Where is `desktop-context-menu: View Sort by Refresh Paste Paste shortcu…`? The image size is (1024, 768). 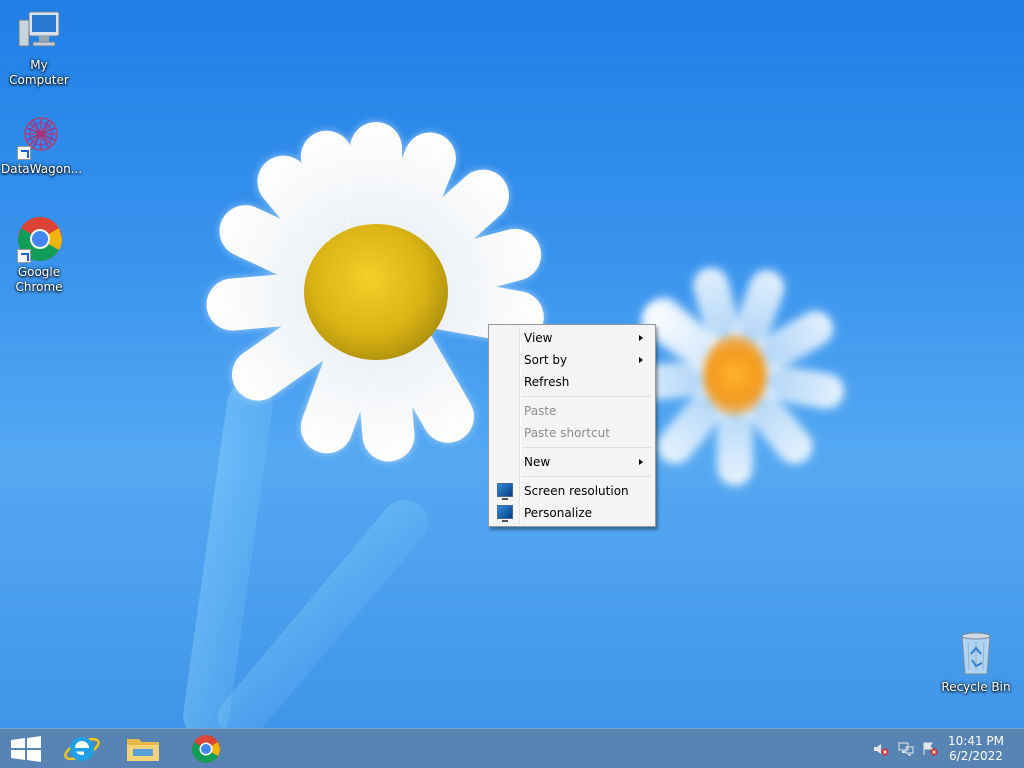 desktop-context-menu: View Sort by Refresh Paste Paste shortcu… is located at coordinates (572, 425).